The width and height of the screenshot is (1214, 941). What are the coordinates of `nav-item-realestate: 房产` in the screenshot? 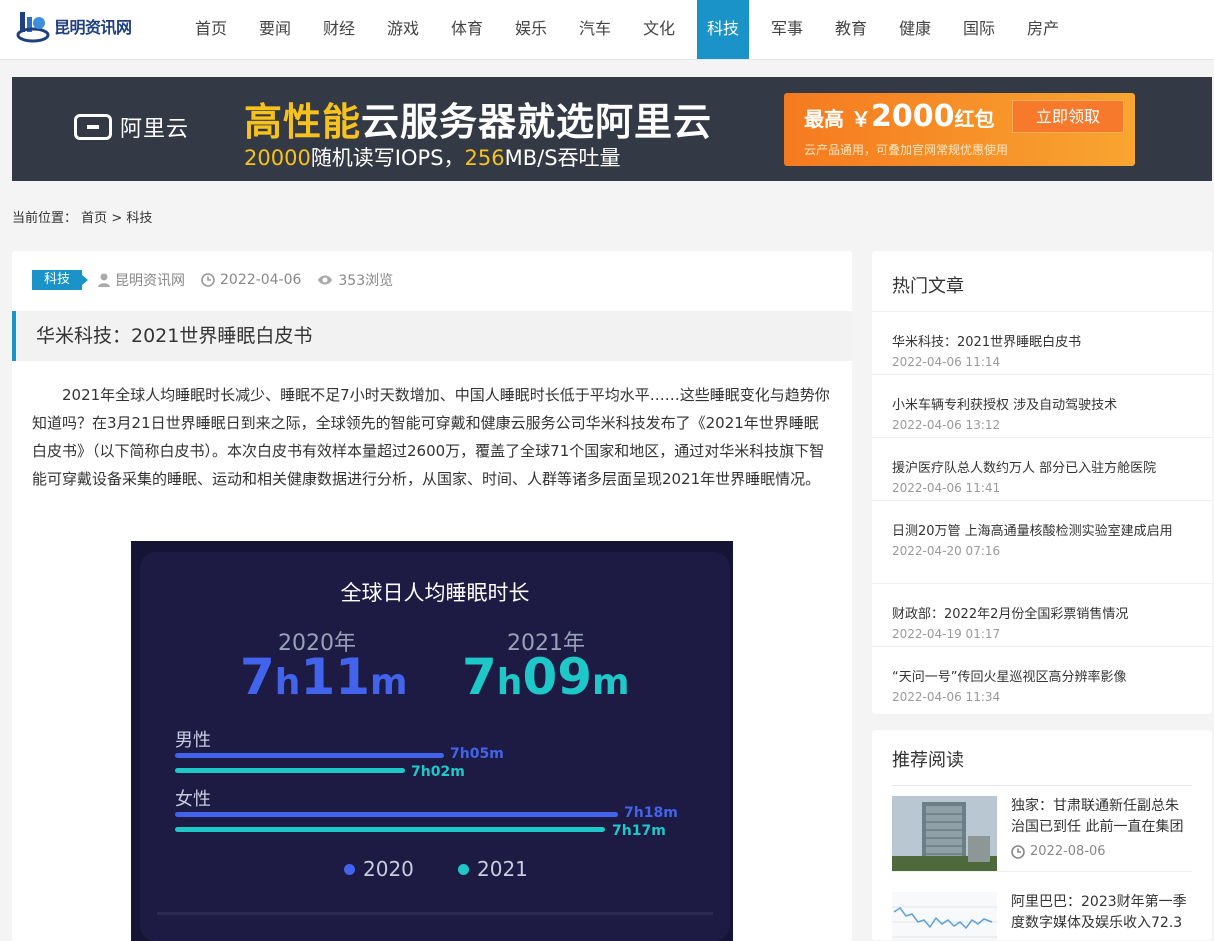 It's located at (1043, 29).